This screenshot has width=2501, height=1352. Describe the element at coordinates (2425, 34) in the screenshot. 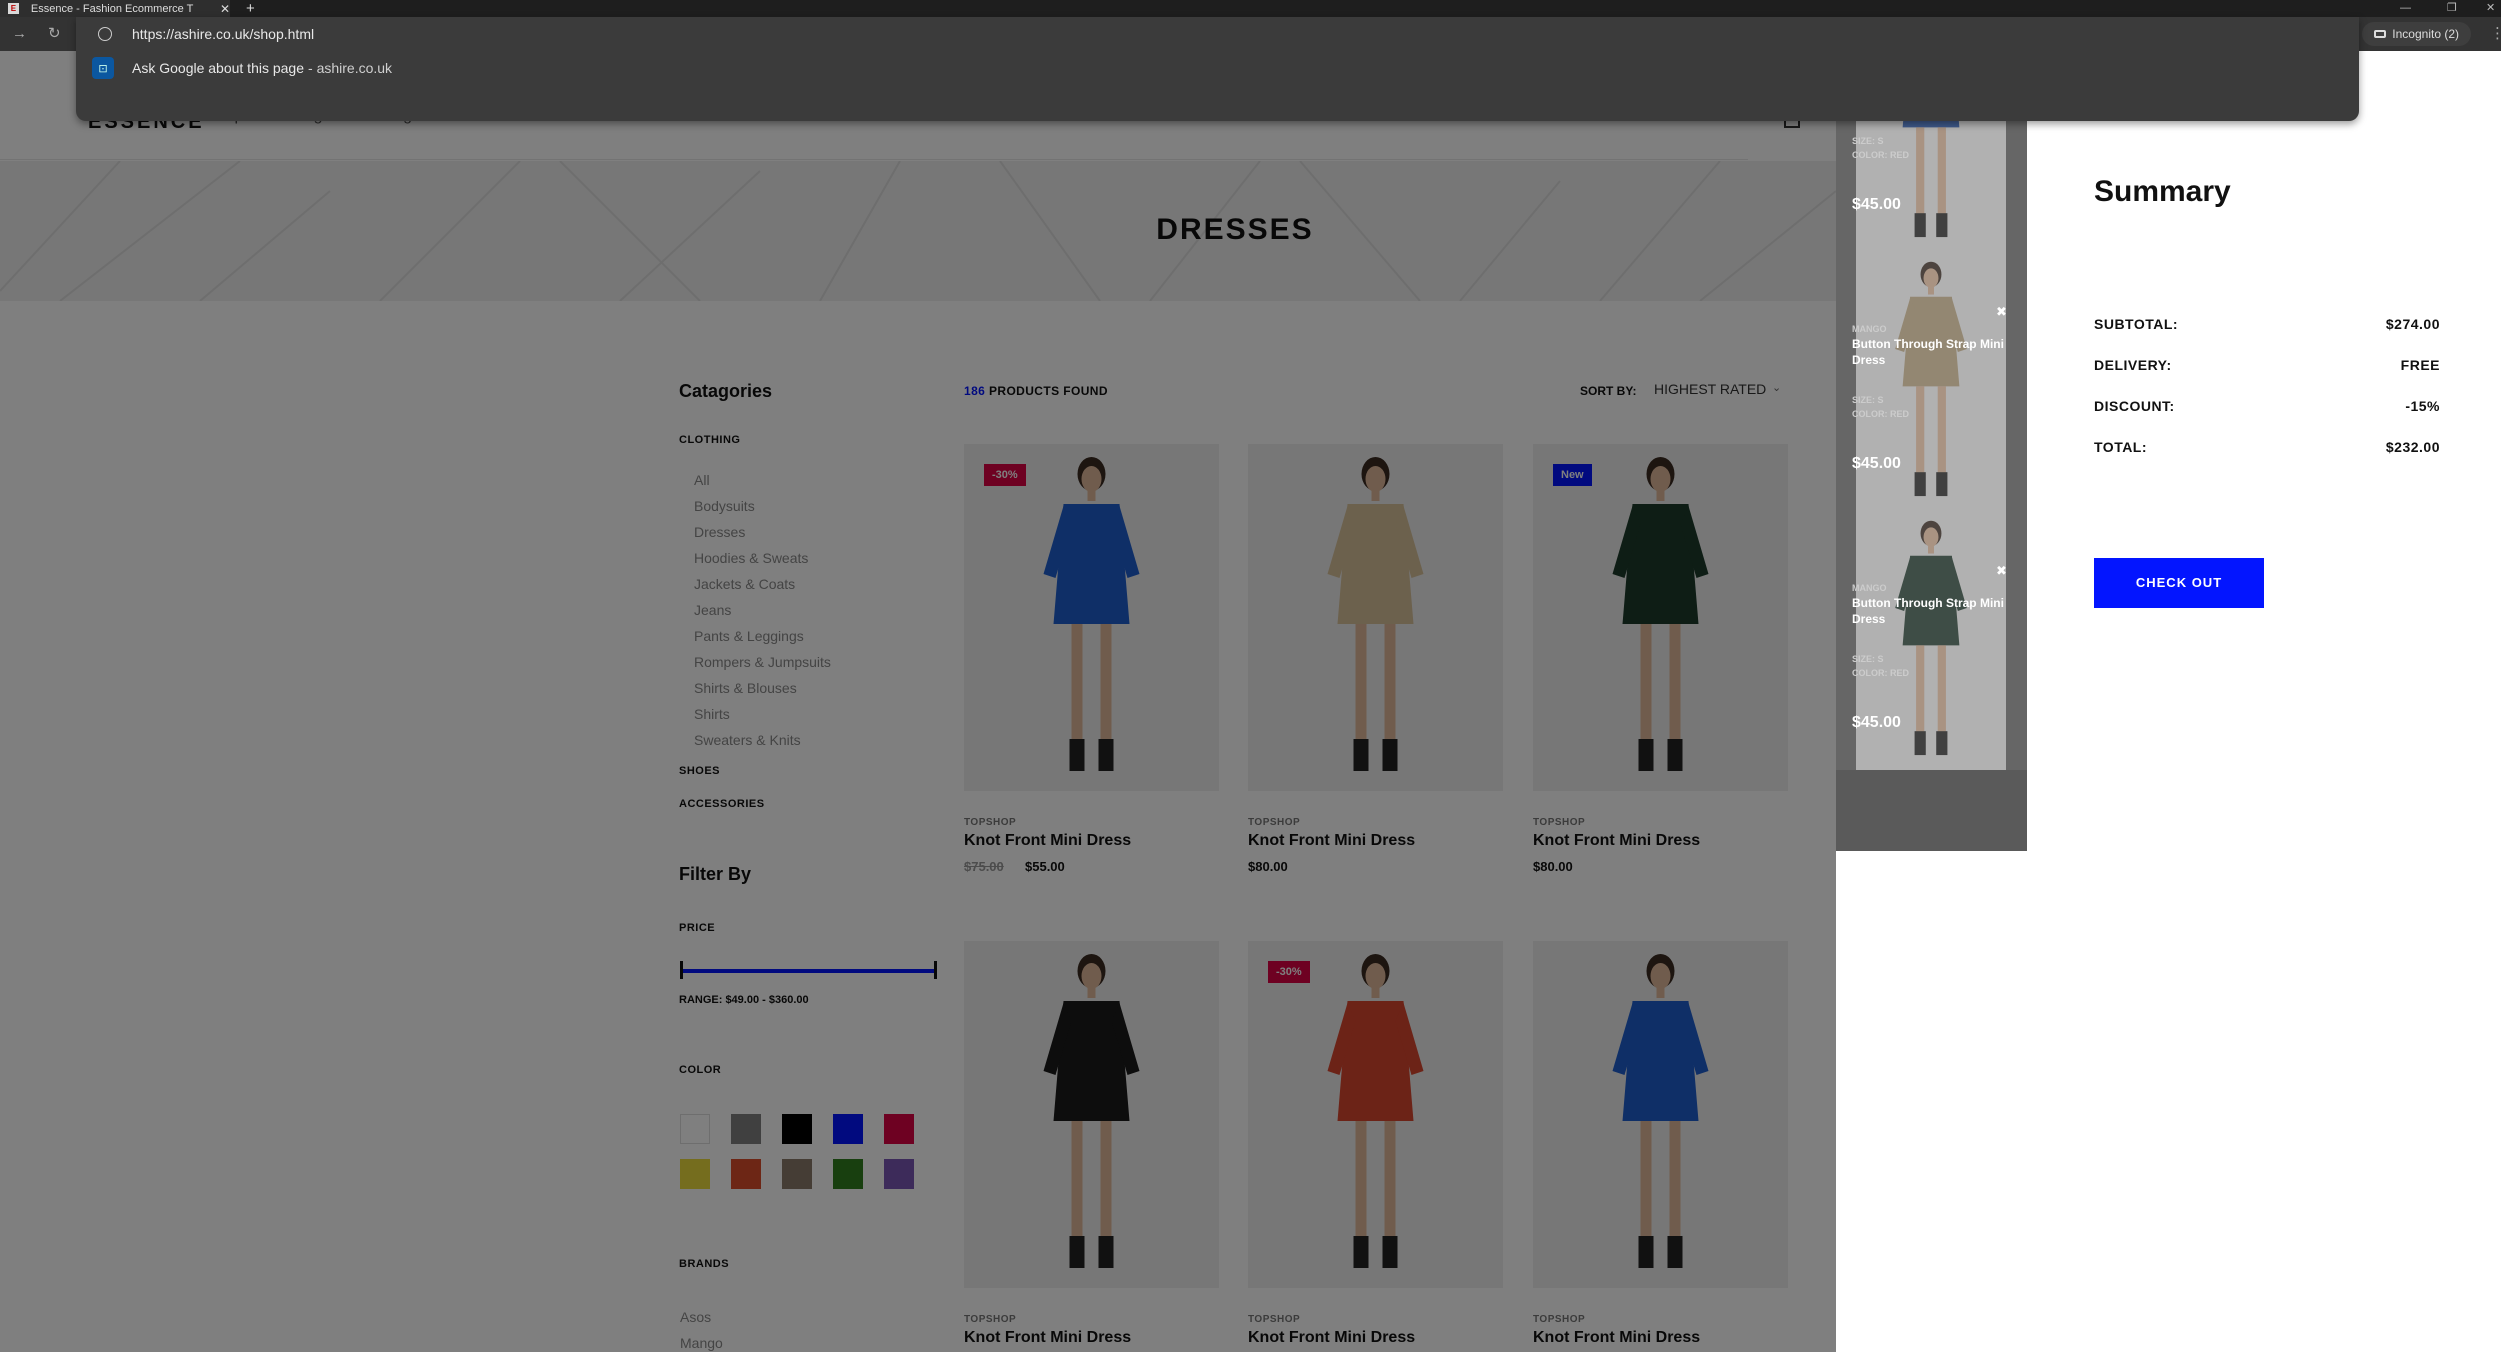

I see `incognito-label: Incognito (2)` at that location.